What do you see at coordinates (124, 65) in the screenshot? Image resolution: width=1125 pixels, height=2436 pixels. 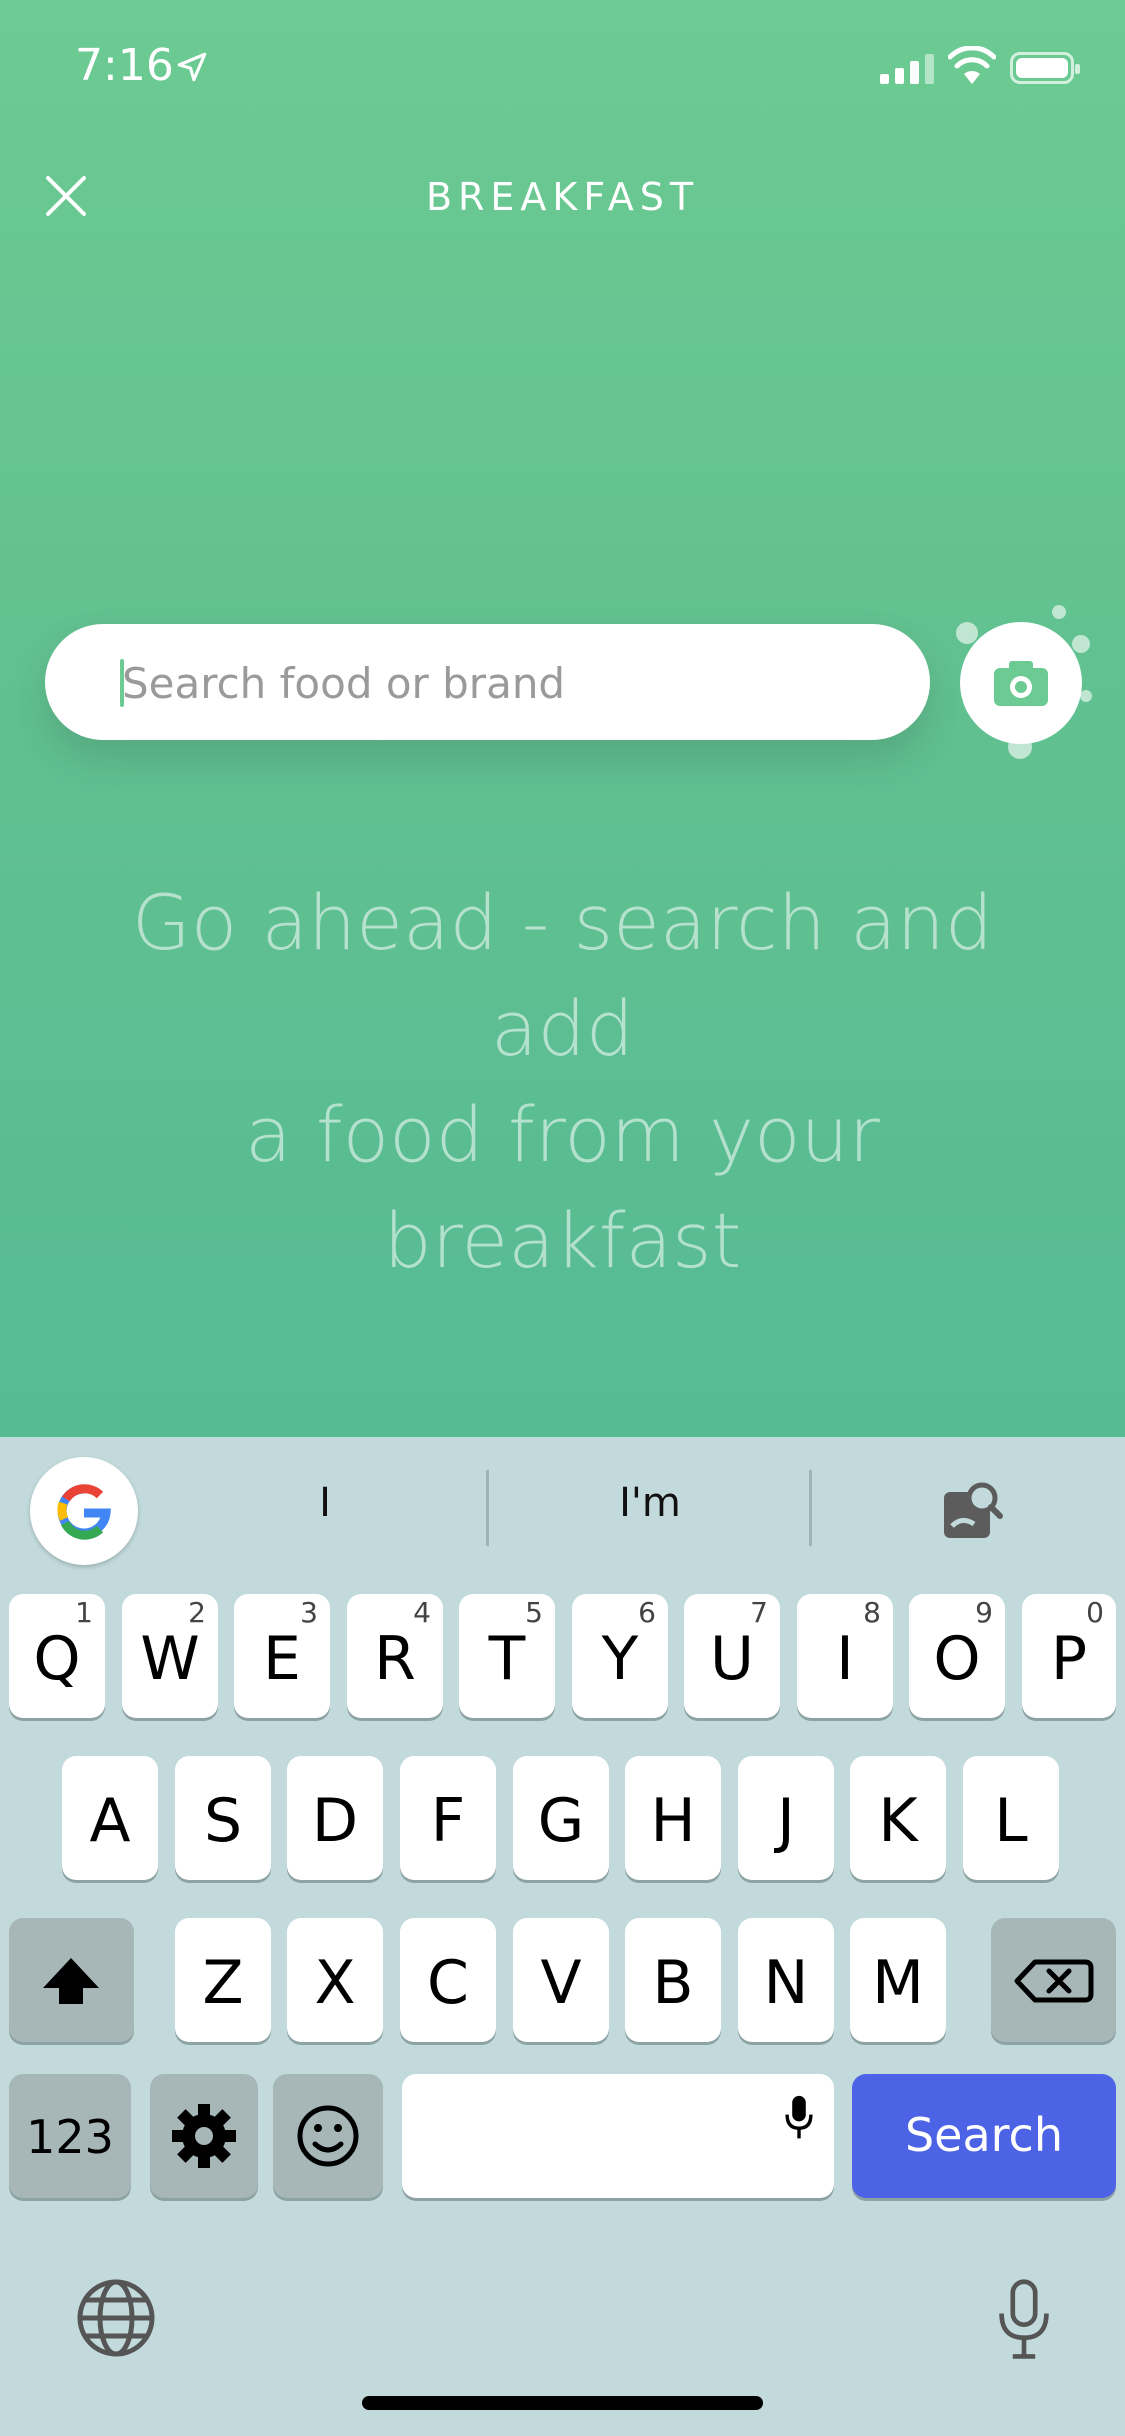 I see `status-time: 7:16` at bounding box center [124, 65].